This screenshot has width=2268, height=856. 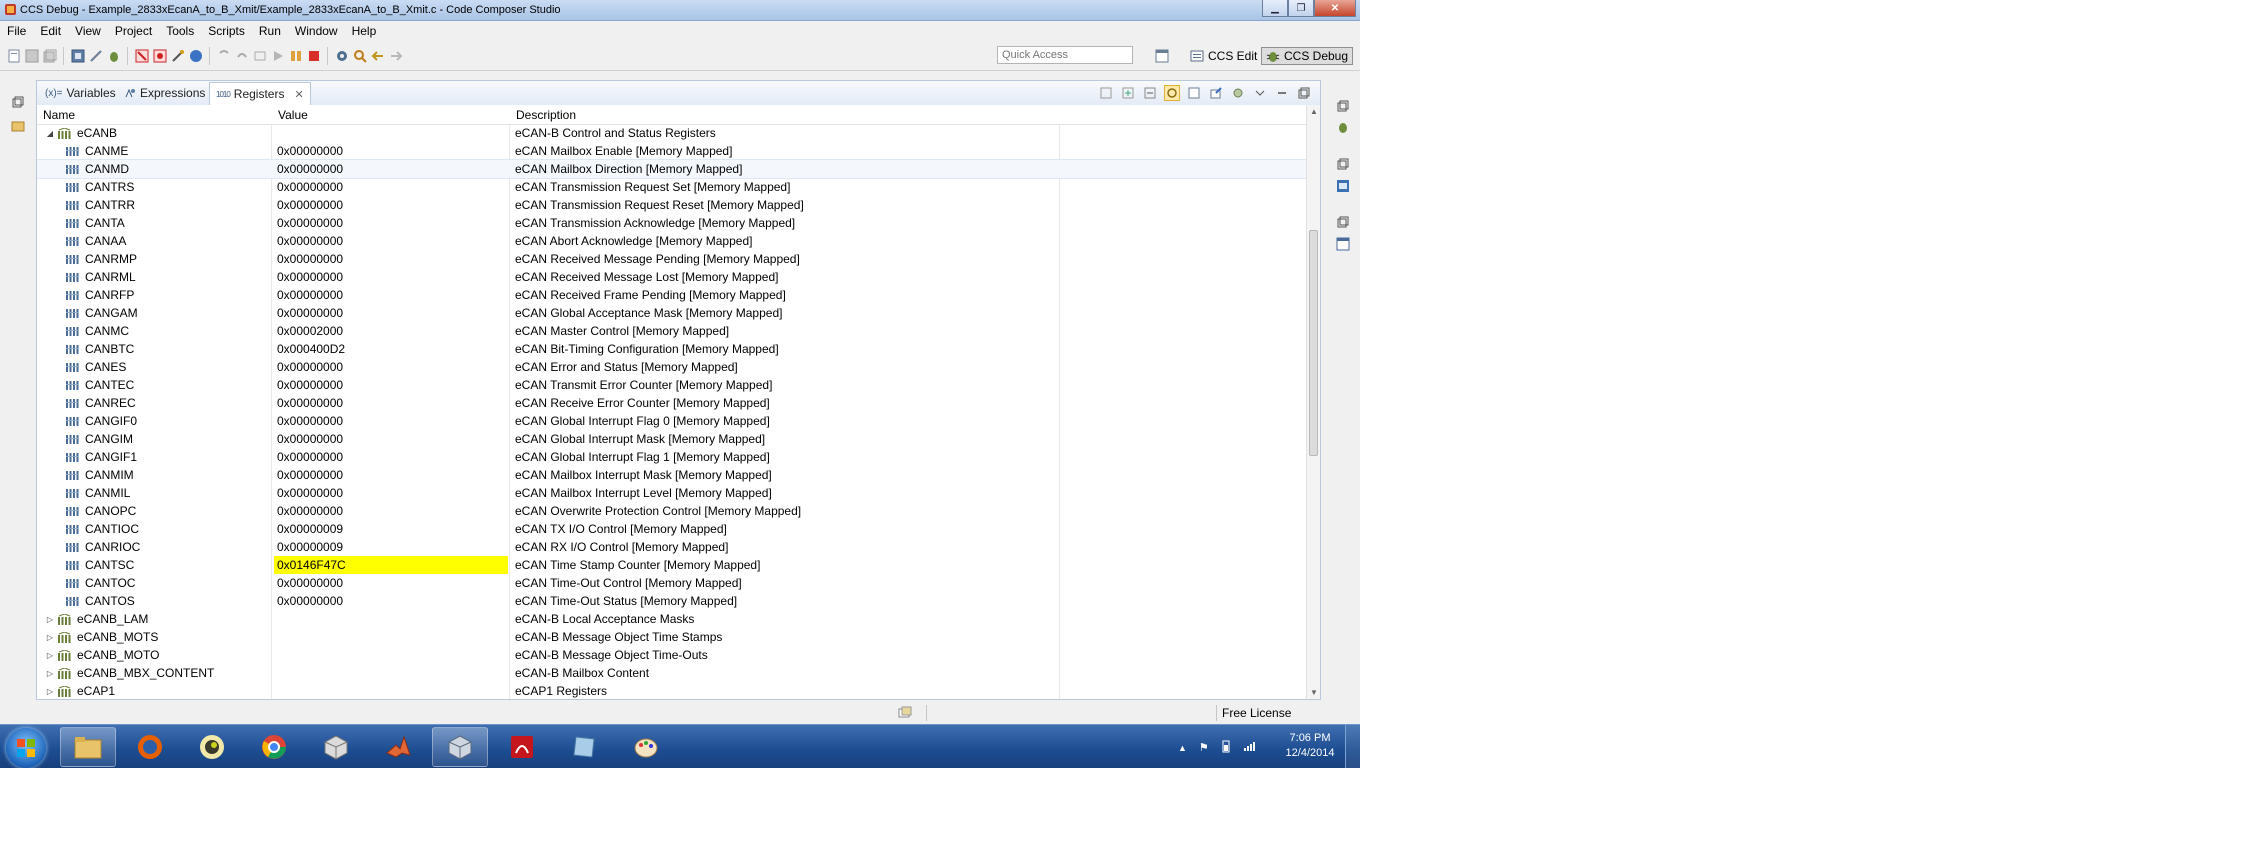 What do you see at coordinates (159, 56) in the screenshot?
I see `remove-breakpoints-icon` at bounding box center [159, 56].